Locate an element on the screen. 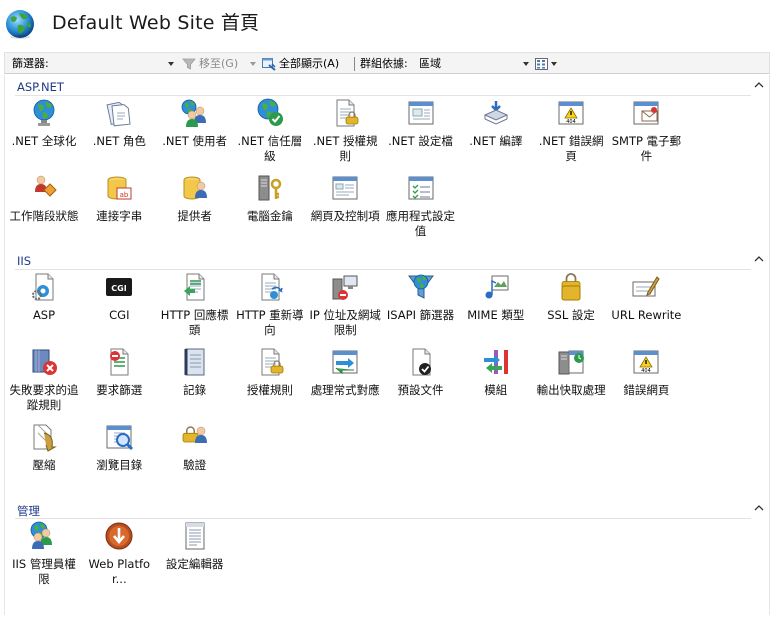  feature-item: .NET 使用者 is located at coordinates (195, 134).